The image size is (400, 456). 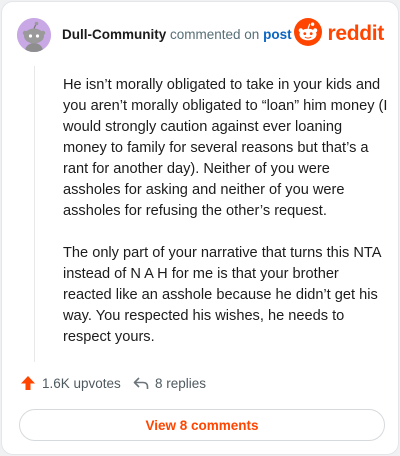 I want to click on comment-actions: 1.6K upvotes 8 replies, so click(x=200, y=385).